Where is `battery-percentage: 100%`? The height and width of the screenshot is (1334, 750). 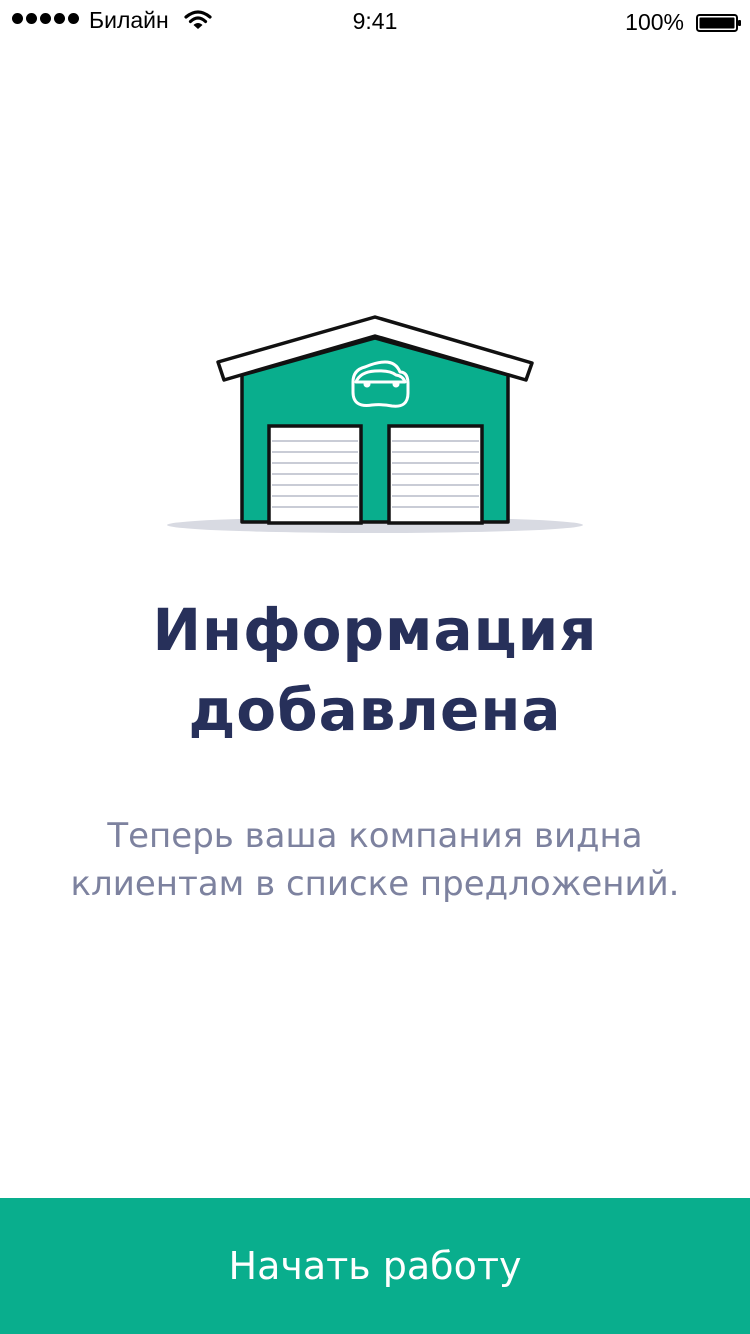 battery-percentage: 100% is located at coordinates (654, 22).